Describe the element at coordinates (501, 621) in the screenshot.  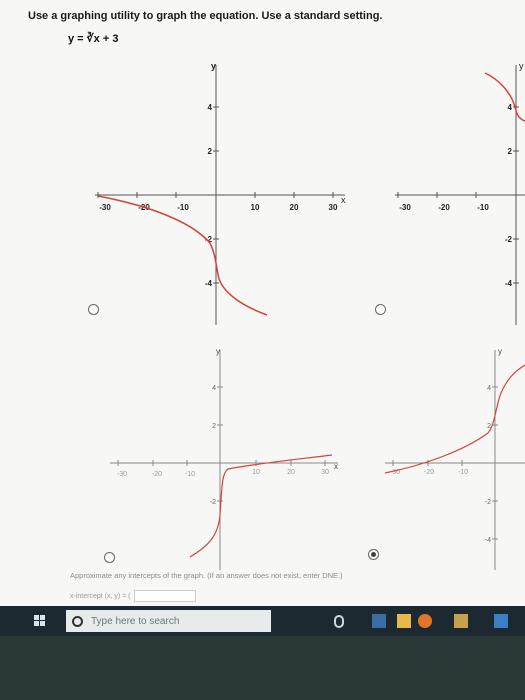
I see `app-icon` at that location.